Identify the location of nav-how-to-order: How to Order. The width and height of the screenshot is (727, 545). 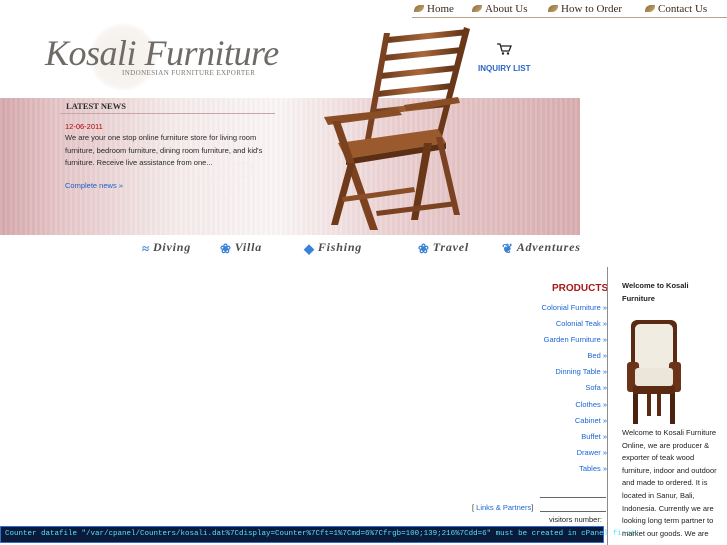
(585, 9).